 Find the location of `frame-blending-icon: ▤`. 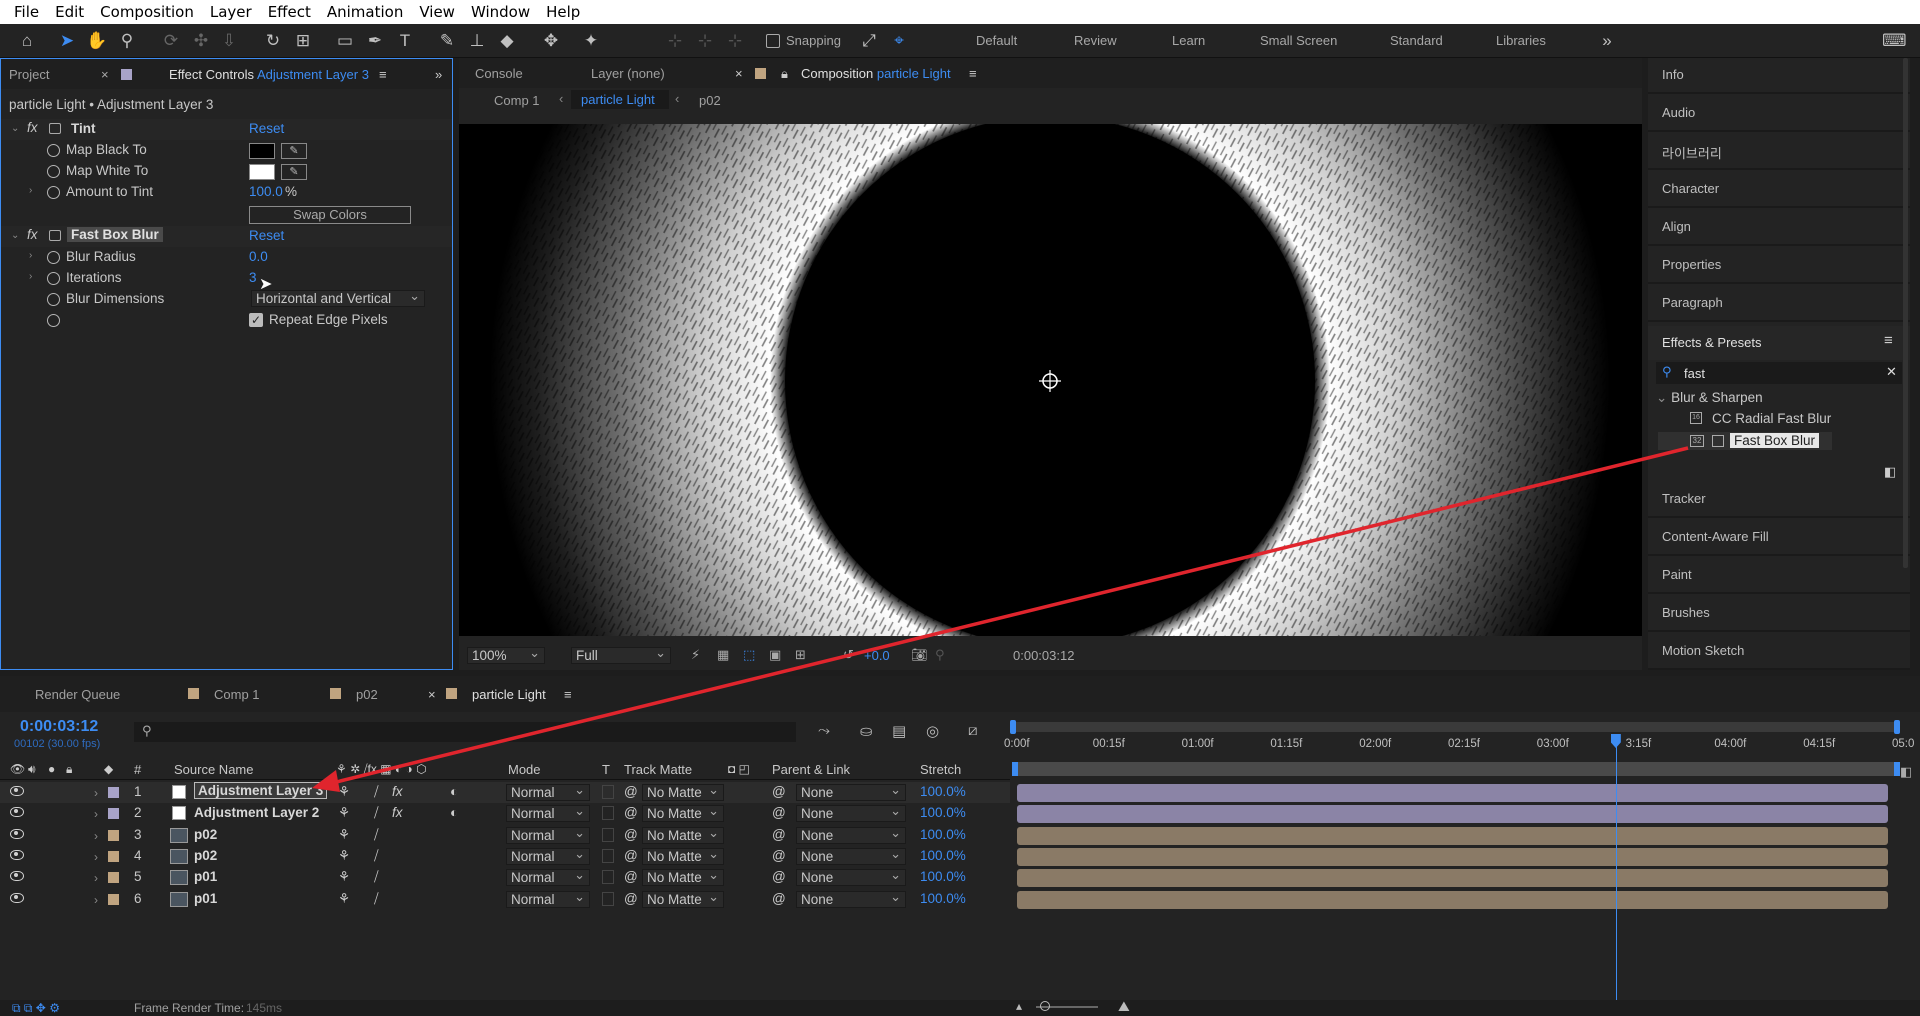

frame-blending-icon: ▤ is located at coordinates (899, 731).